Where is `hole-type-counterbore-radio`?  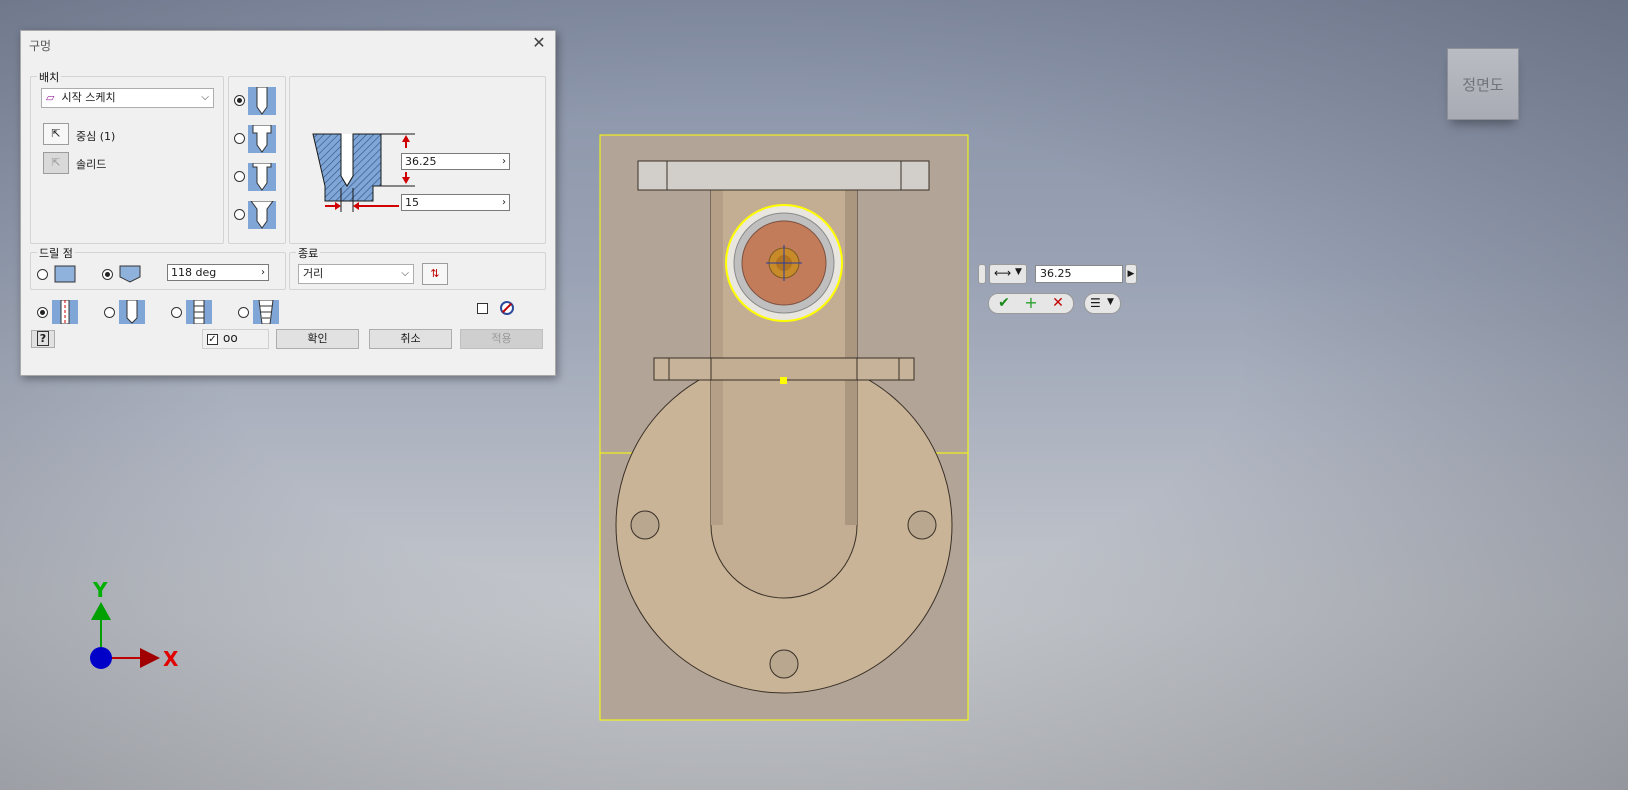 hole-type-counterbore-radio is located at coordinates (239, 138).